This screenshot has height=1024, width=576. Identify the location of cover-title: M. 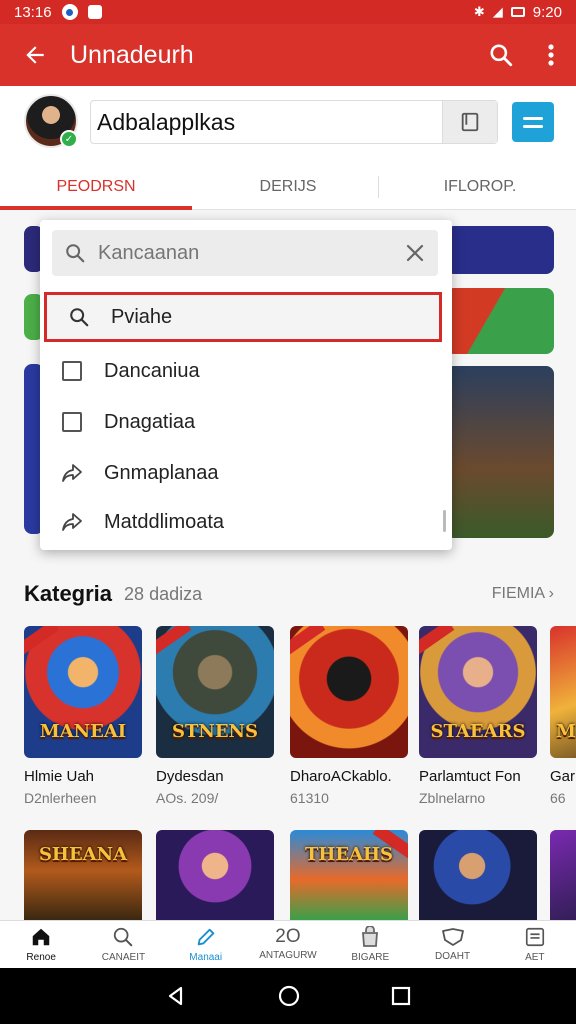
(566, 731).